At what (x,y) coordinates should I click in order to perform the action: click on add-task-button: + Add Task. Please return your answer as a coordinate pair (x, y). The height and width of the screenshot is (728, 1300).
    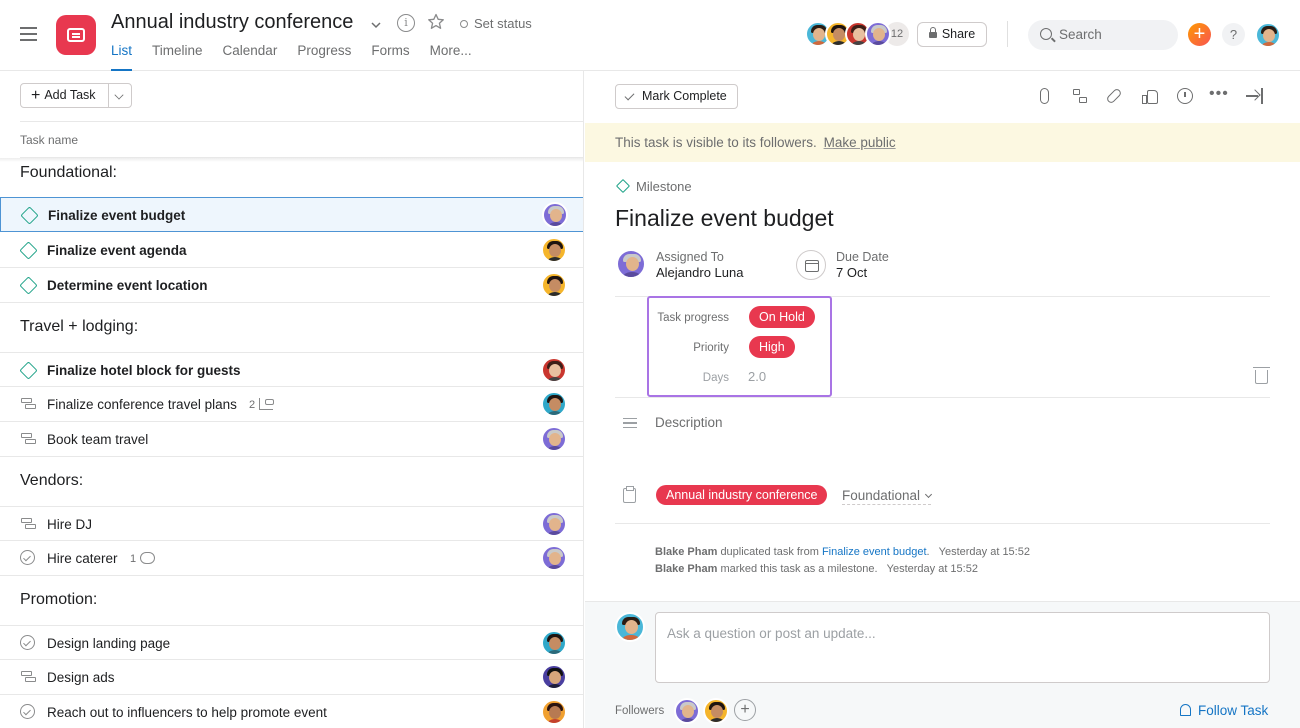
    Looking at the image, I should click on (76, 95).